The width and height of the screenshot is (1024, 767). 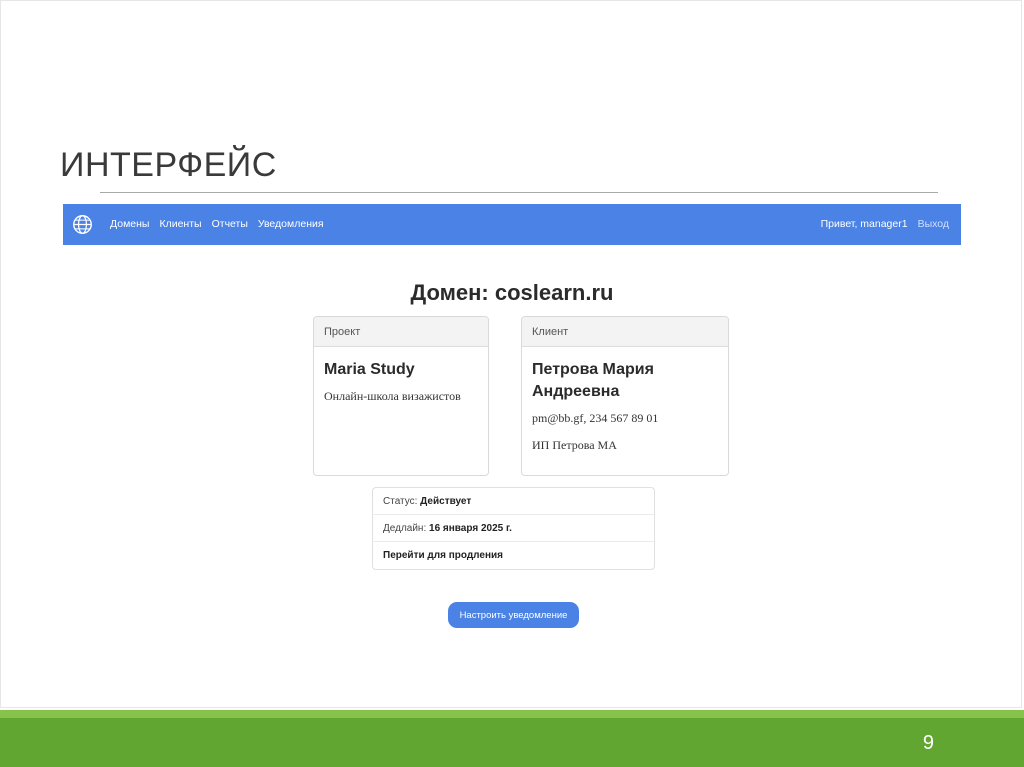 I want to click on client-name: Петрова Мария Андреевна, so click(x=593, y=380).